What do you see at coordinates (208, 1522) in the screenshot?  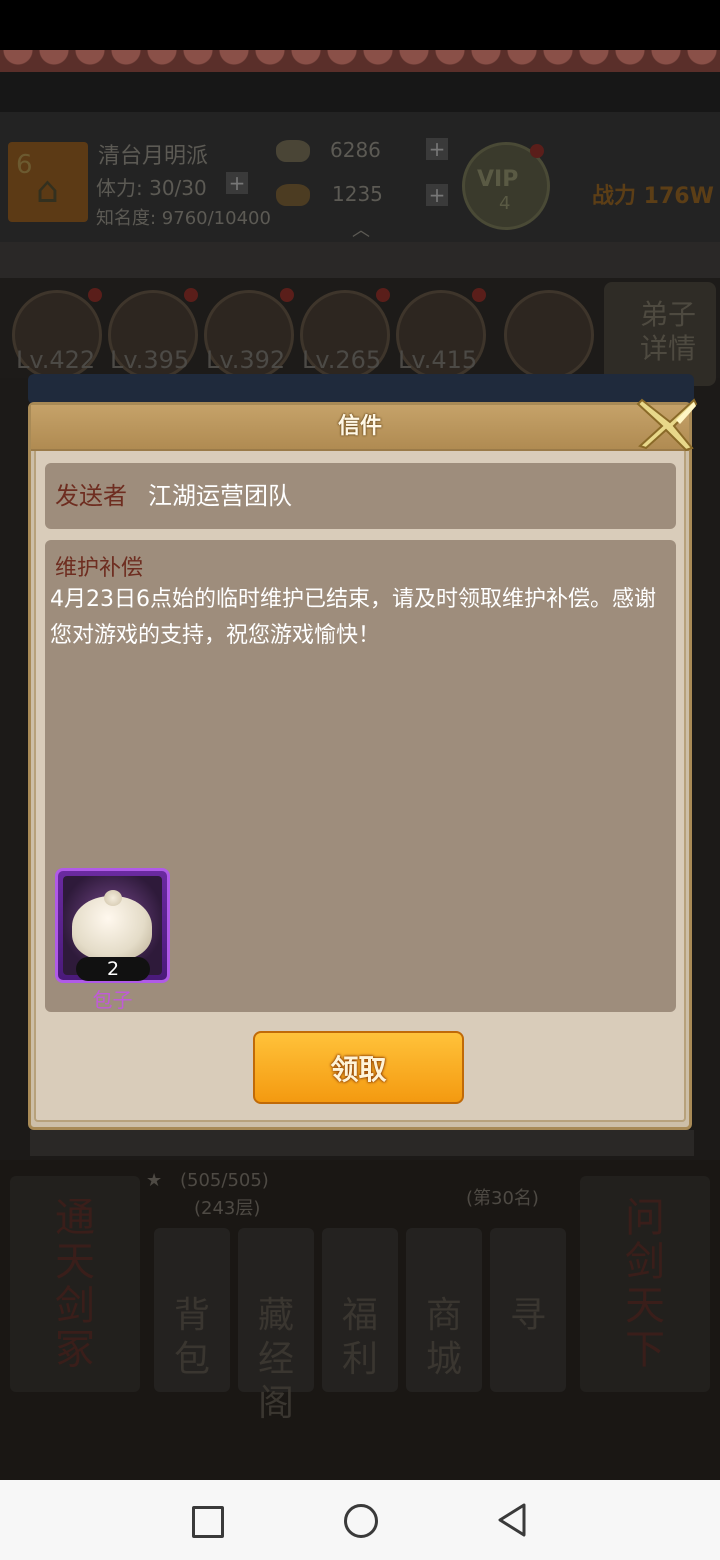 I see `recent-apps-icon` at bounding box center [208, 1522].